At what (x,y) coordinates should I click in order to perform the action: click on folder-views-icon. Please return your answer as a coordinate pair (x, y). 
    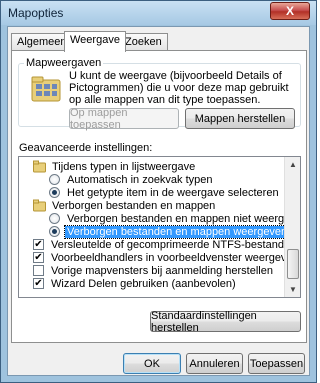
    Looking at the image, I should click on (46, 89).